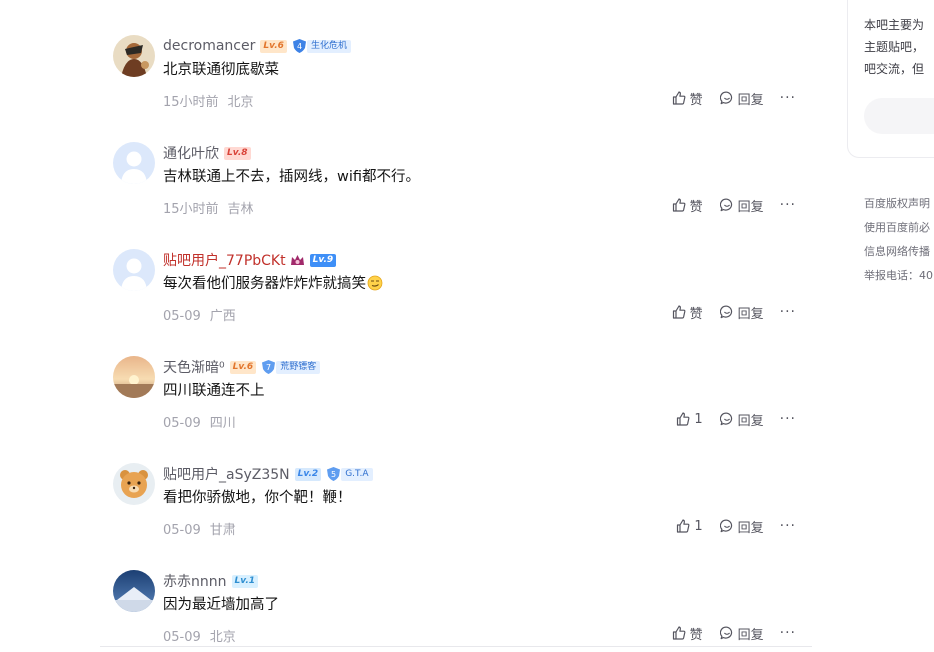  What do you see at coordinates (257, 46) in the screenshot?
I see `author-row: decromancer Lv.6 4 生化危机` at bounding box center [257, 46].